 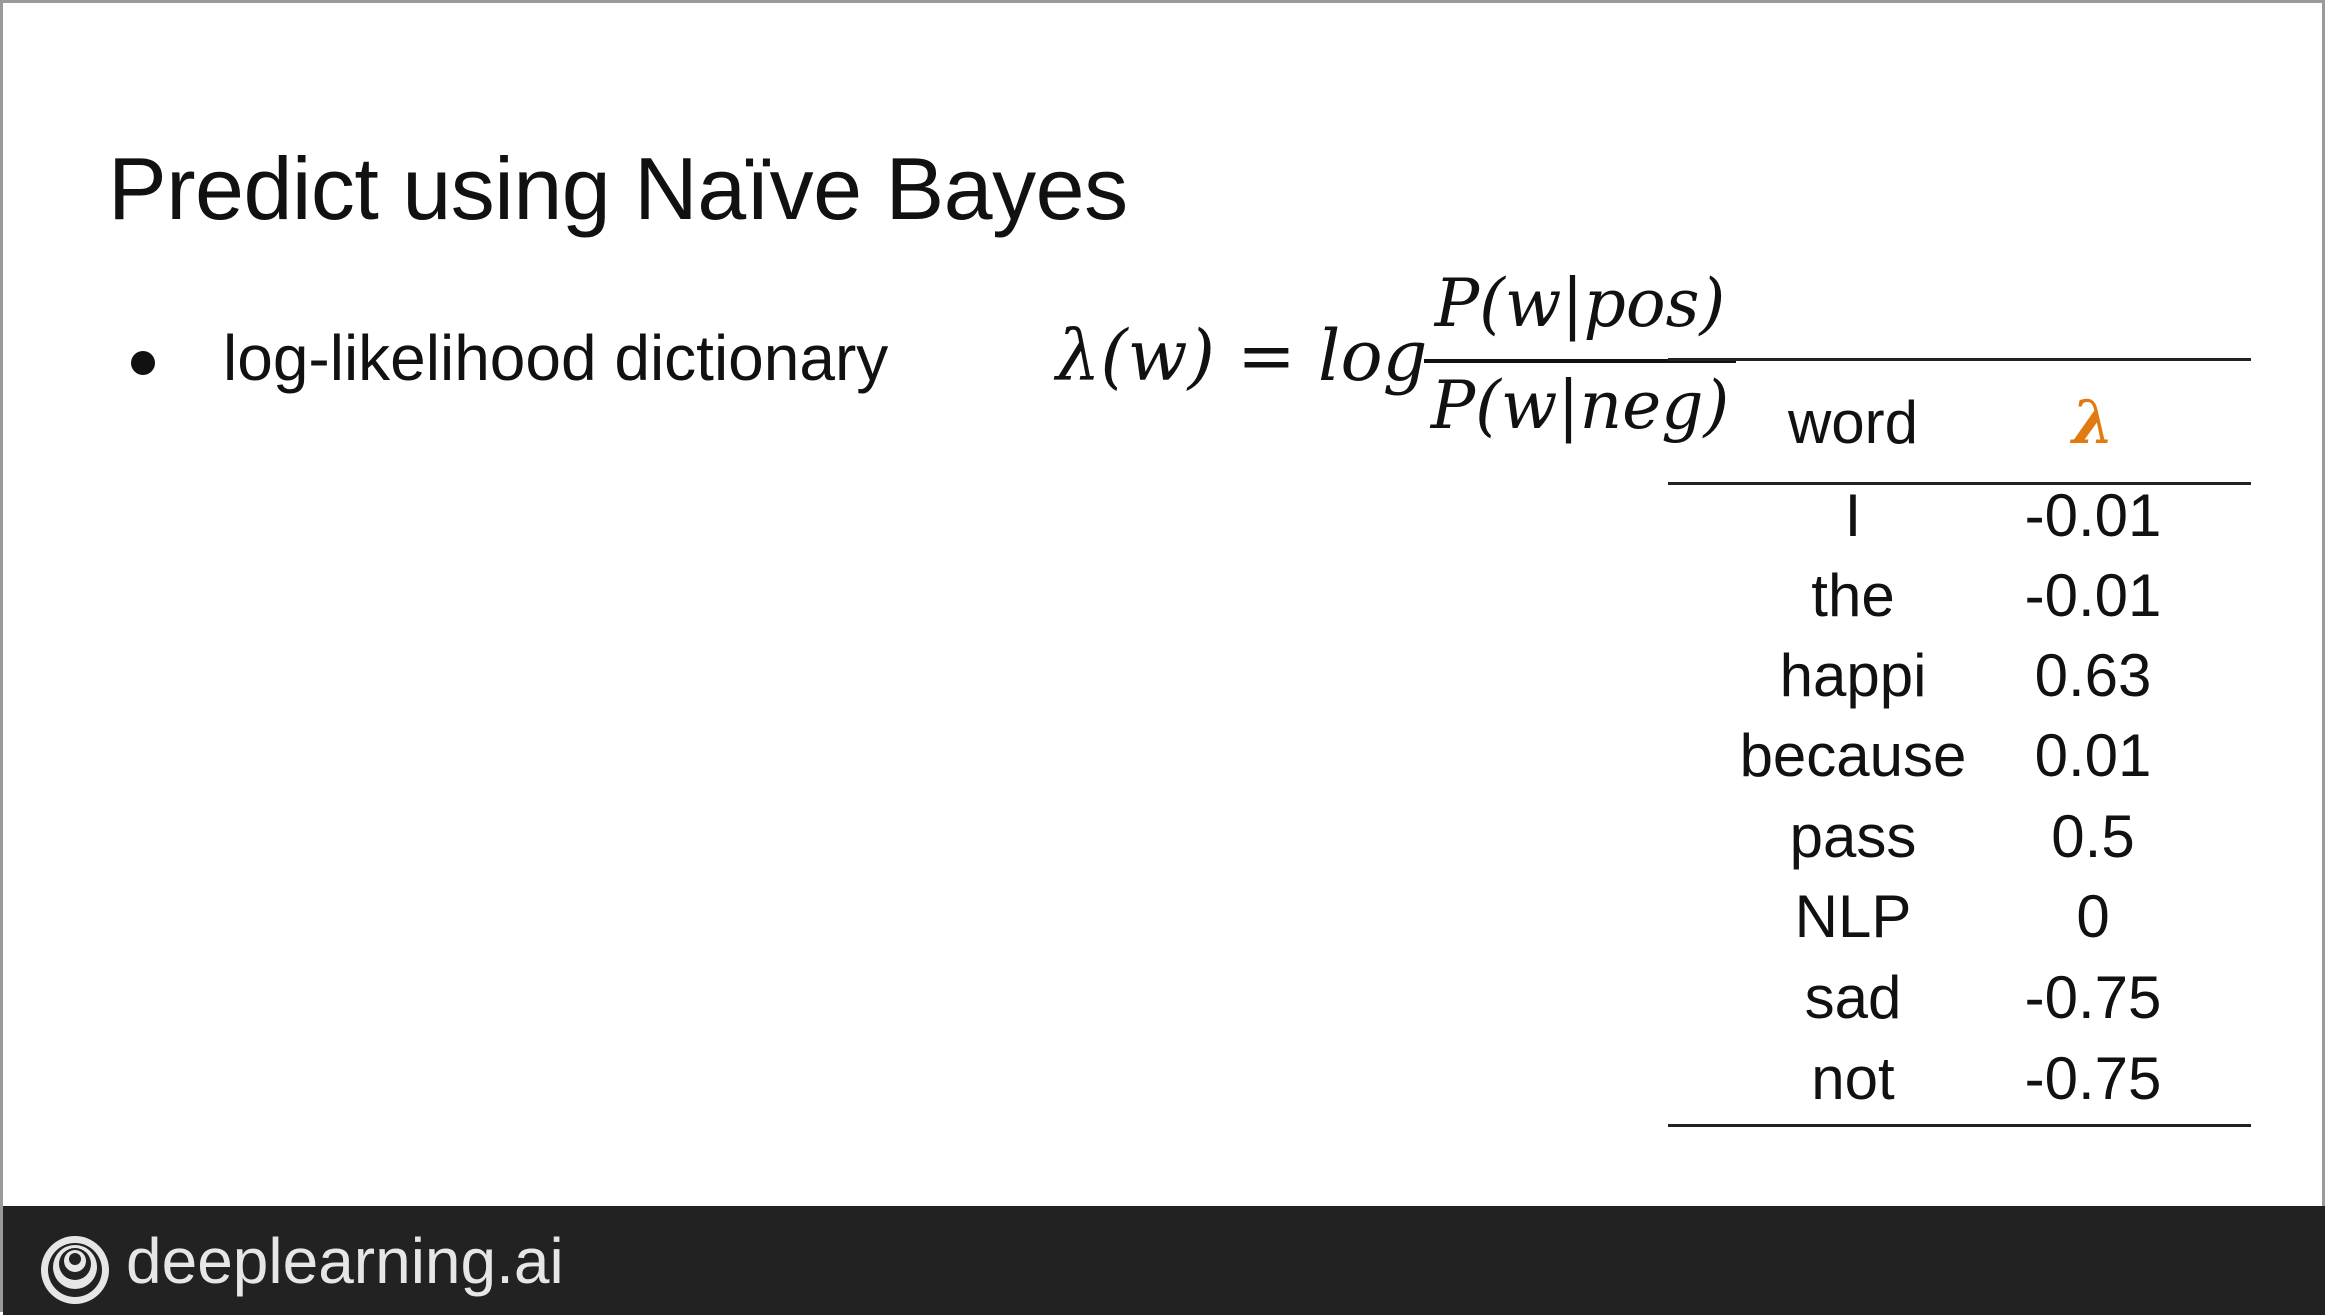 I want to click on row-word: I, so click(x=1853, y=515).